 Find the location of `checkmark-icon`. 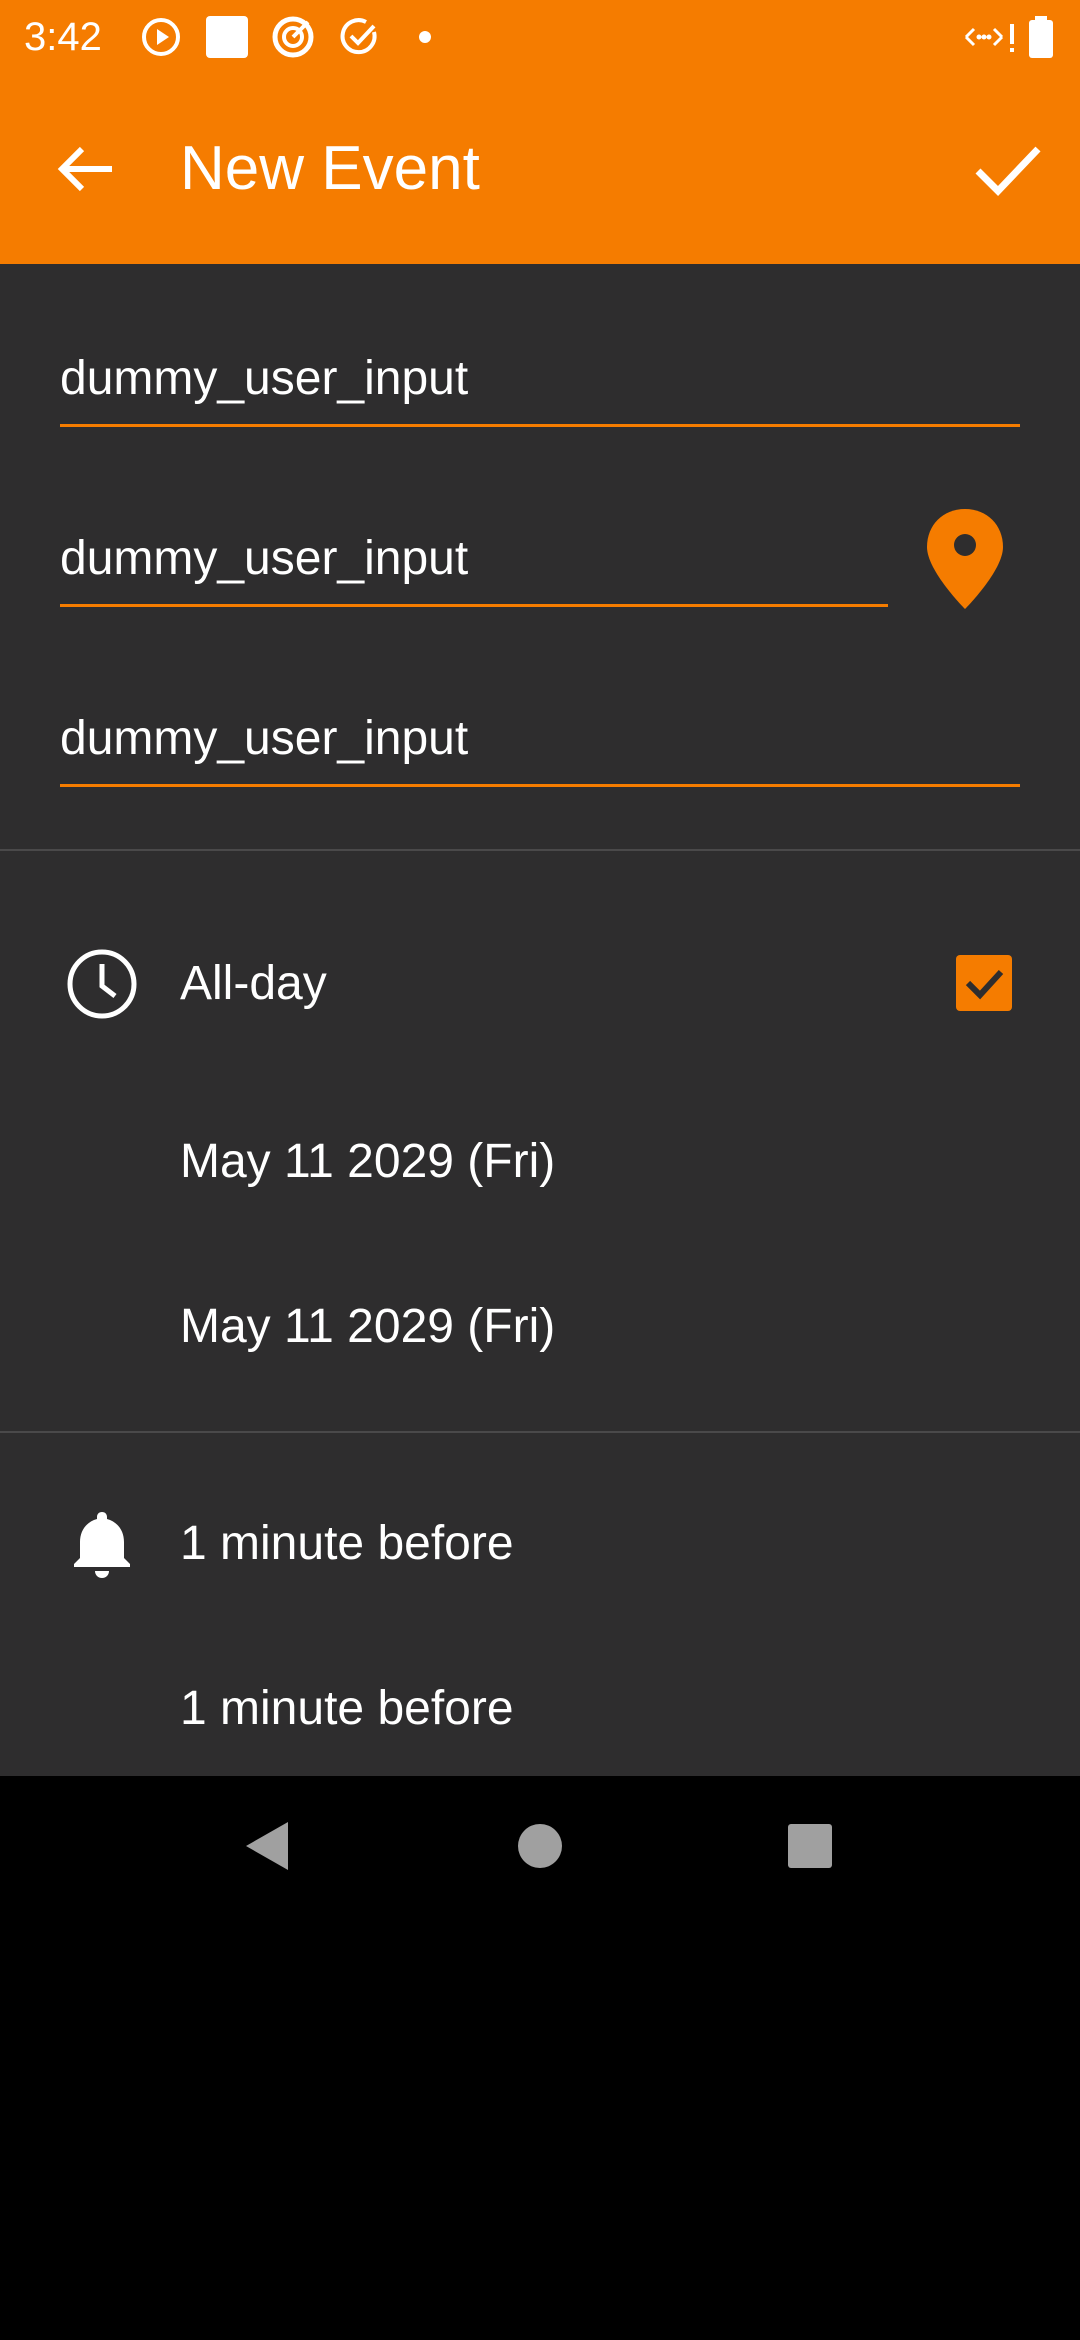

checkmark-icon is located at coordinates (984, 984).